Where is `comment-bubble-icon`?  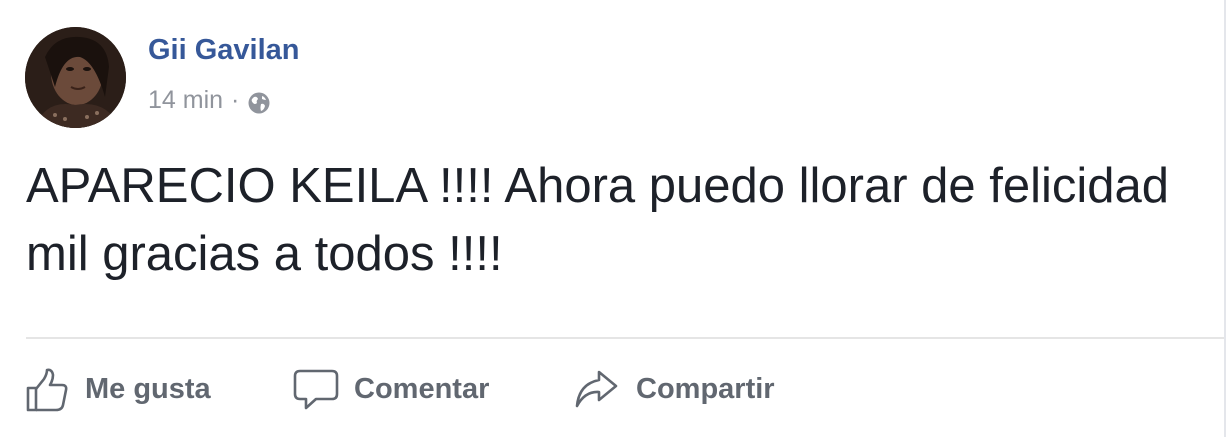
comment-bubble-icon is located at coordinates (316, 389).